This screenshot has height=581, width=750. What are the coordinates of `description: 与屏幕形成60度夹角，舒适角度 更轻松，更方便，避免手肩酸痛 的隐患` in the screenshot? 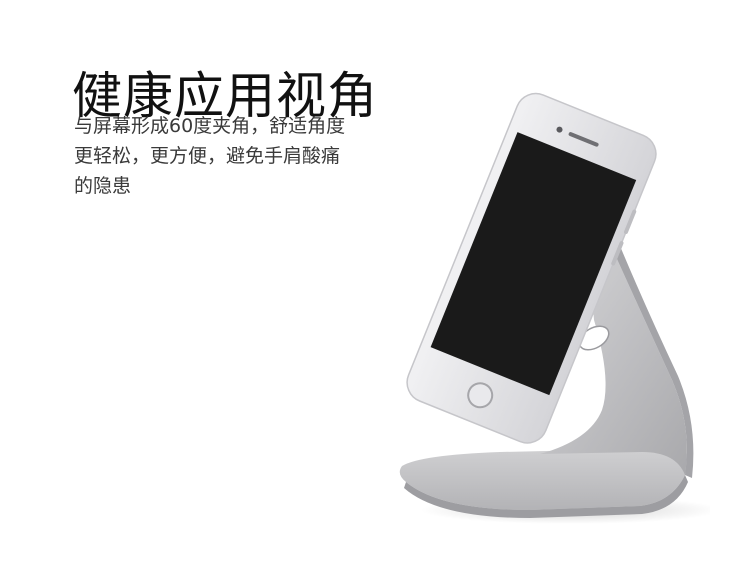 It's located at (234, 156).